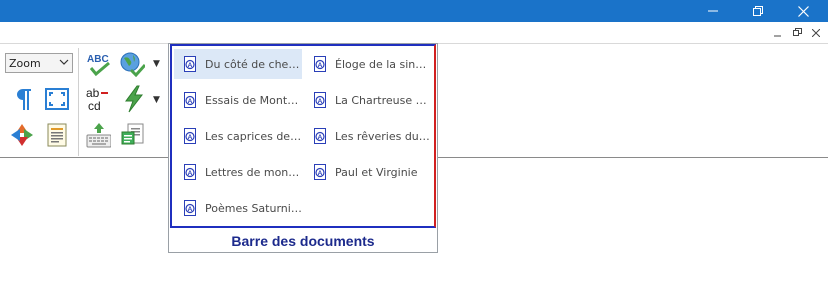 Image resolution: width=828 pixels, height=287 pixels. I want to click on title-bar, so click(414, 11).